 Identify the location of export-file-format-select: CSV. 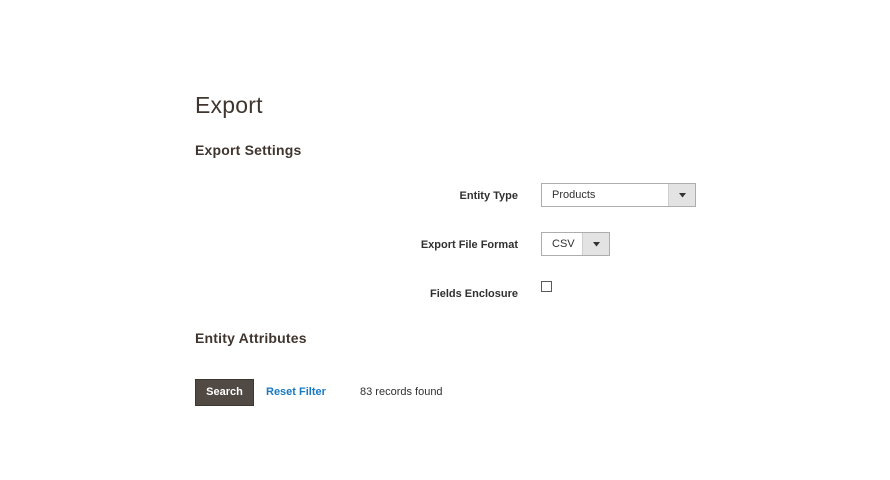
(575, 244).